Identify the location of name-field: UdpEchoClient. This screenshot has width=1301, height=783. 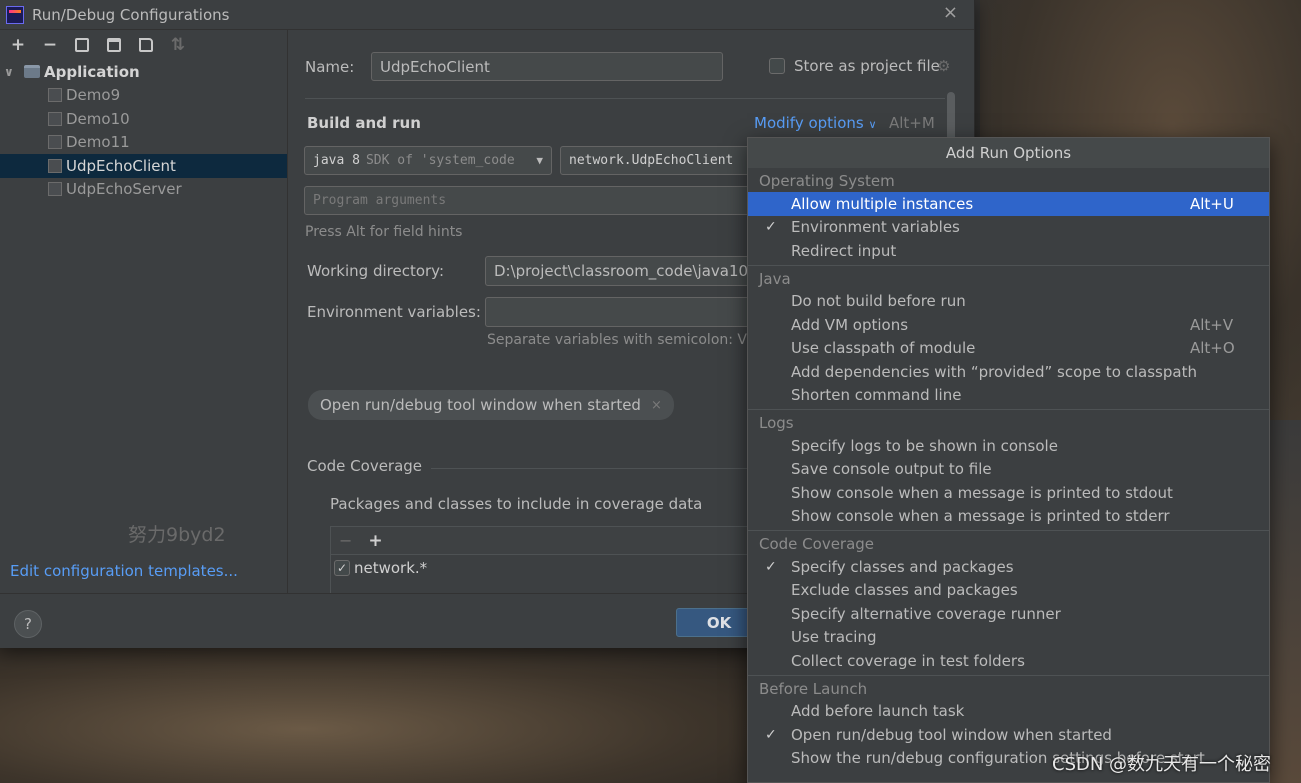
(547, 66).